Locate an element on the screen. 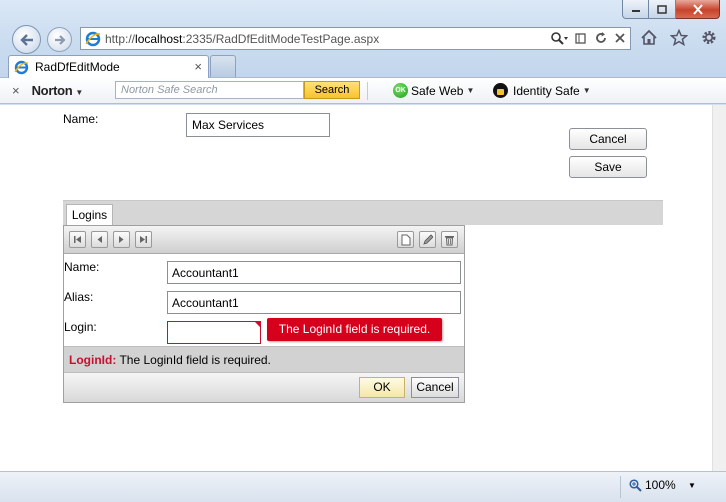  safe-web-menu: OK Safe Web ▼ is located at coordinates (433, 90).